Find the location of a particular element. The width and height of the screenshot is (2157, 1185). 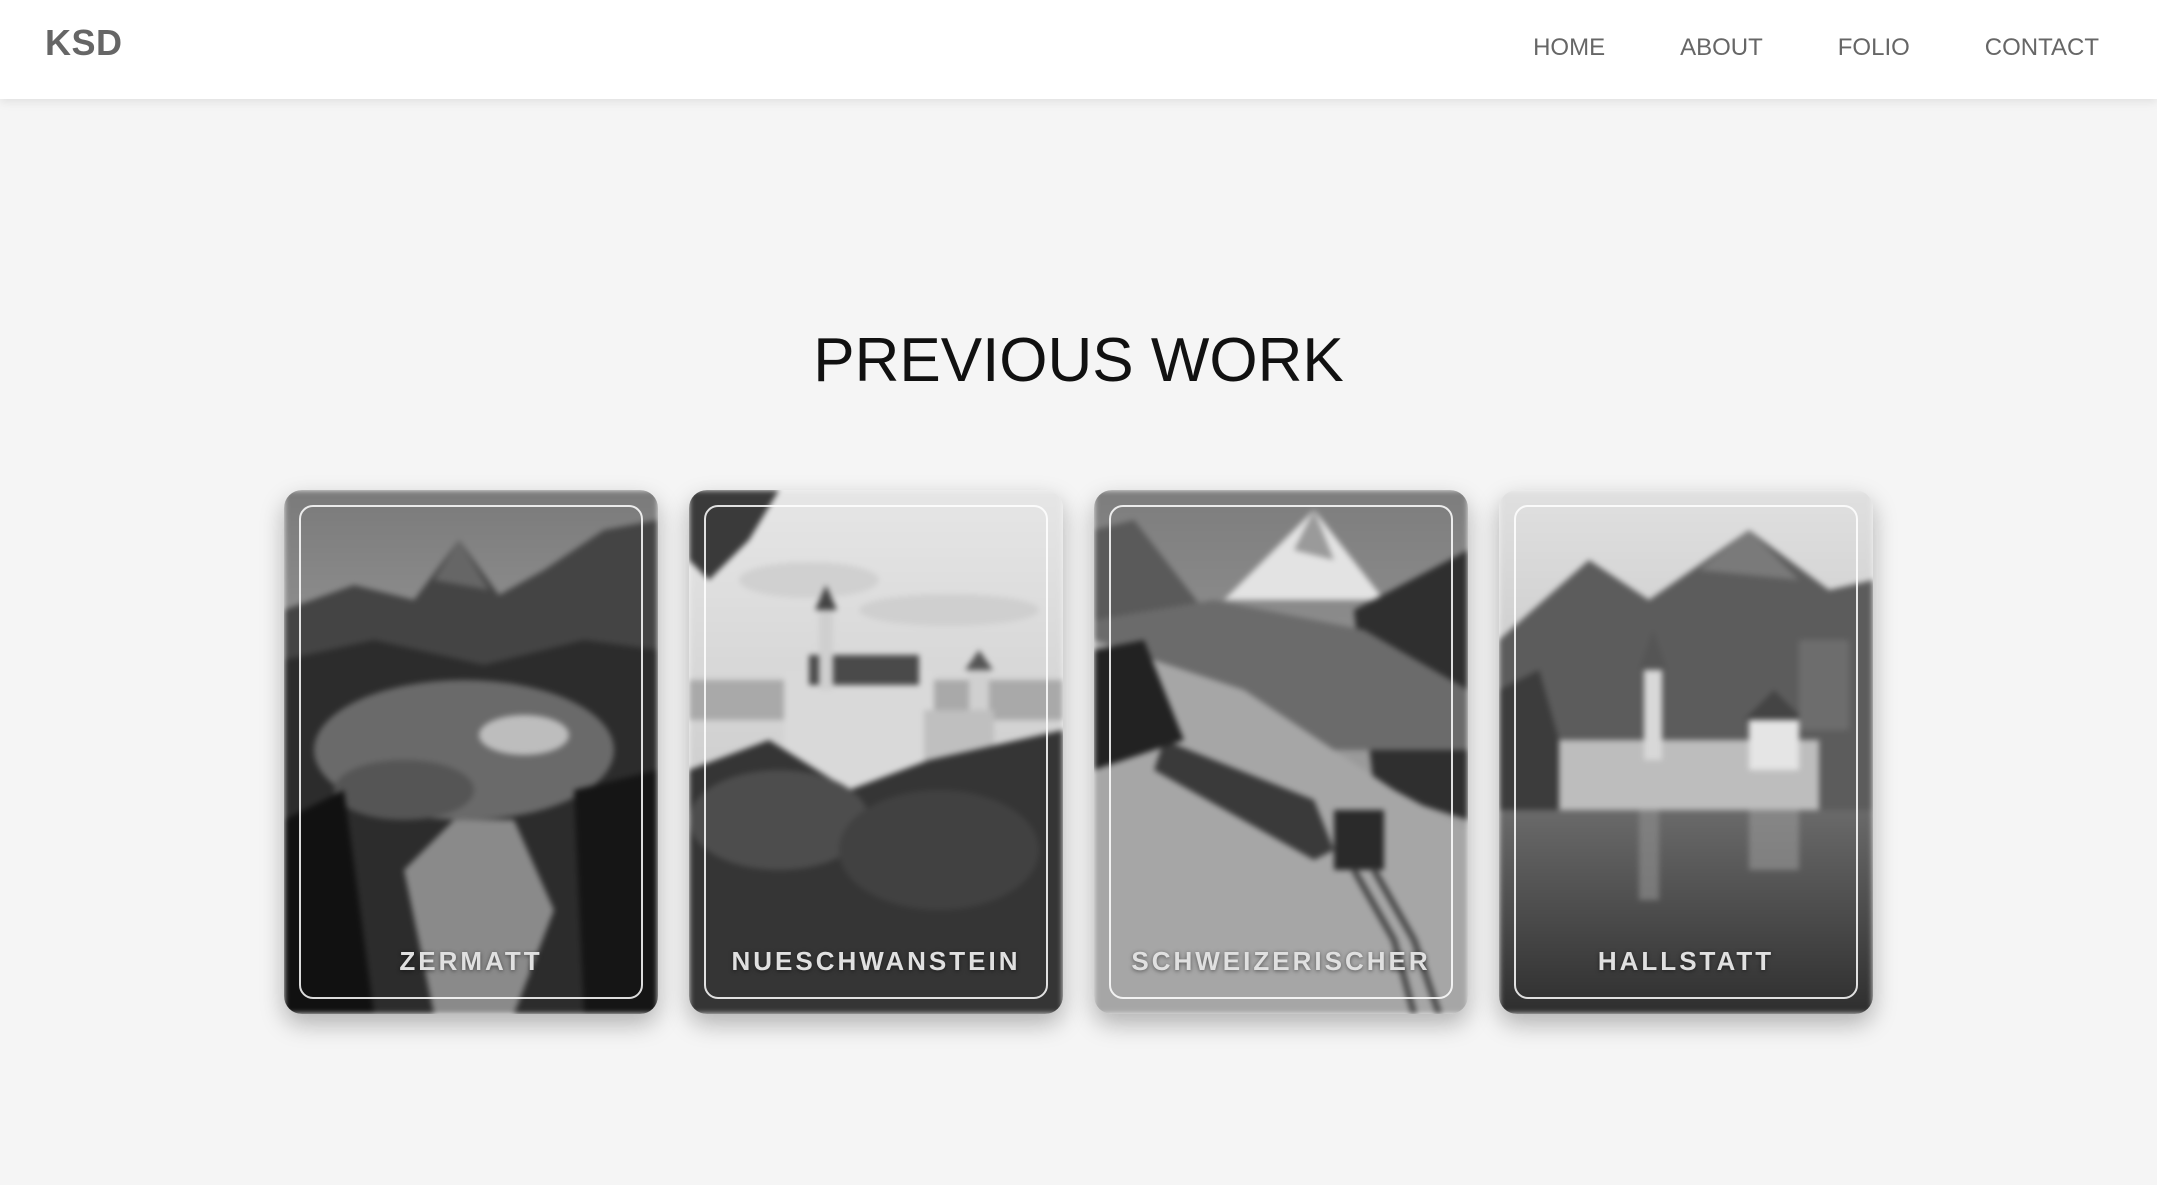

portfolio-card-hallstatt: HALLSTATT is located at coordinates (1686, 752).